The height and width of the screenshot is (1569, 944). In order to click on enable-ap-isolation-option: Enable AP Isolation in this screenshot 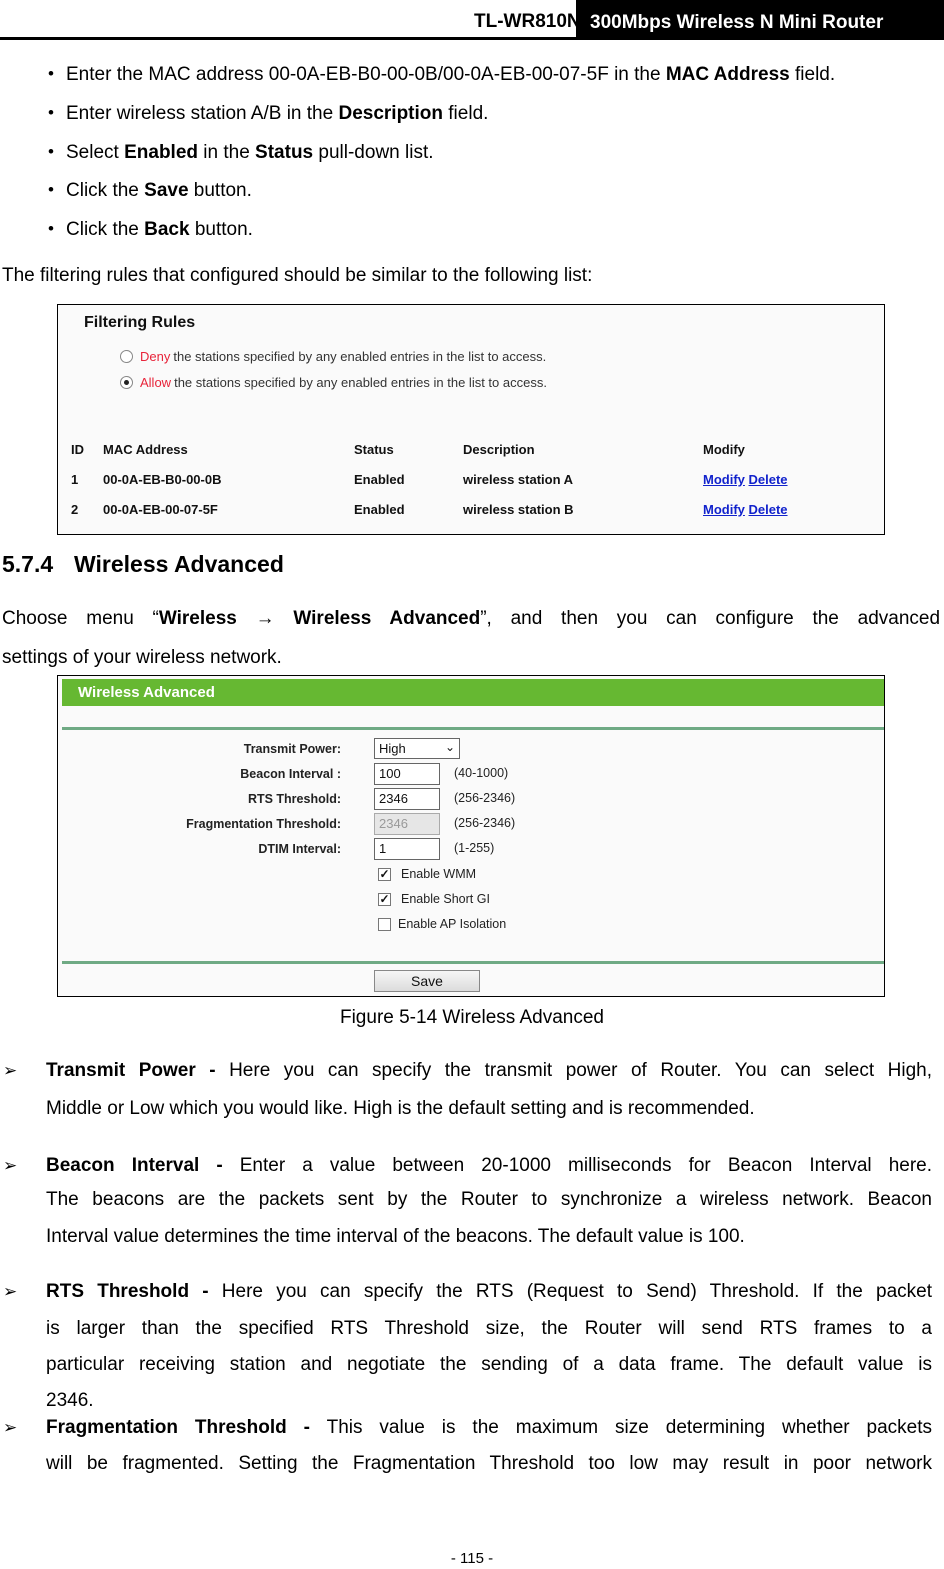, I will do `click(442, 924)`.